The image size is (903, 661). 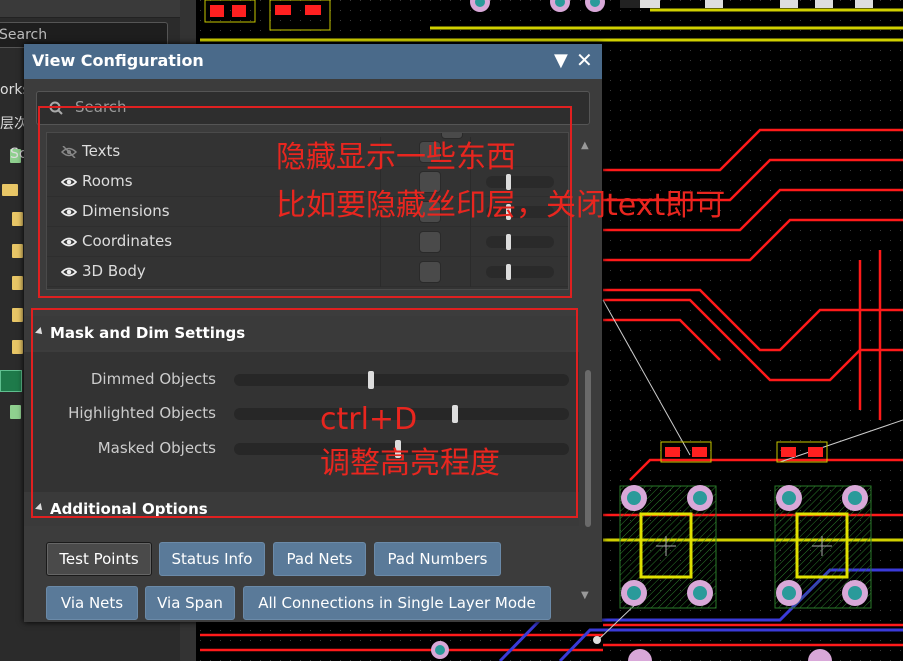 I want to click on annotation-note-2-line-1: ctrl+D, so click(x=369, y=419).